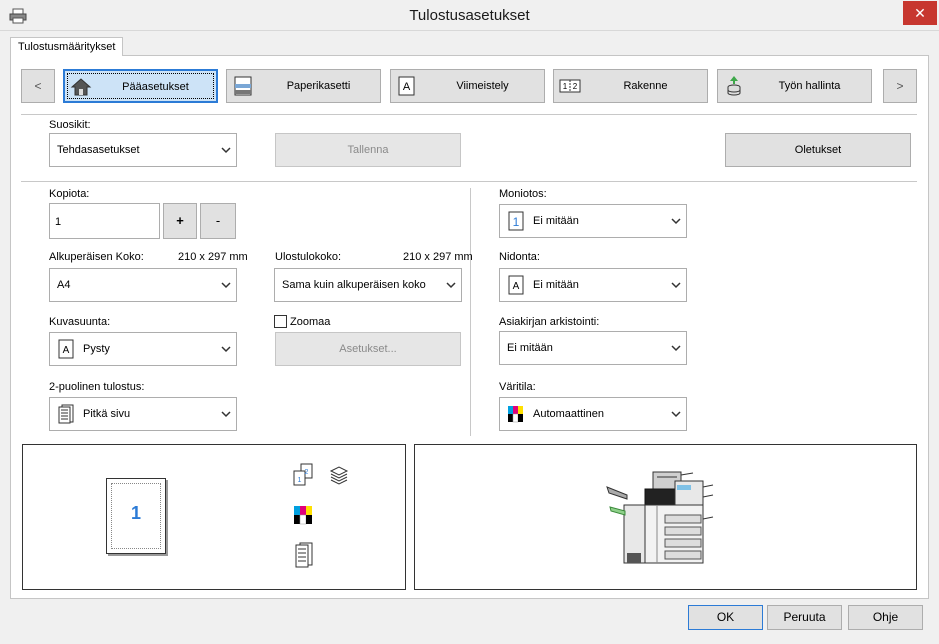 Image resolution: width=939 pixels, height=644 pixels. What do you see at coordinates (96, 349) in the screenshot?
I see `orientation-value: Pysty` at bounding box center [96, 349].